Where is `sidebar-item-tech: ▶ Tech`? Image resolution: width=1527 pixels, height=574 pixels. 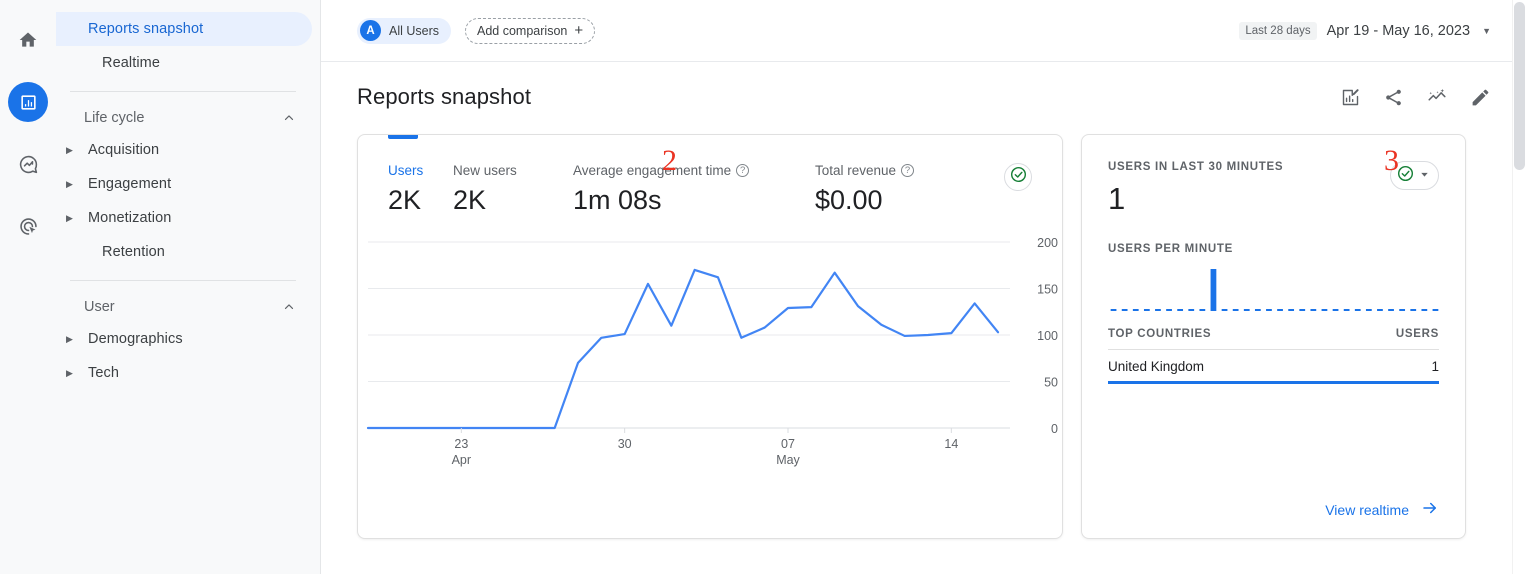
sidebar-item-tech: ▶ Tech is located at coordinates (184, 373).